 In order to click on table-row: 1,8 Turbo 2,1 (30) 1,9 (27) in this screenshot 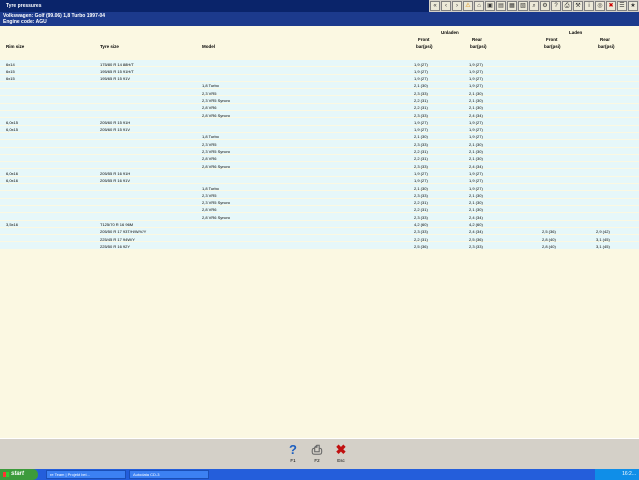, I will do `click(319, 136)`.